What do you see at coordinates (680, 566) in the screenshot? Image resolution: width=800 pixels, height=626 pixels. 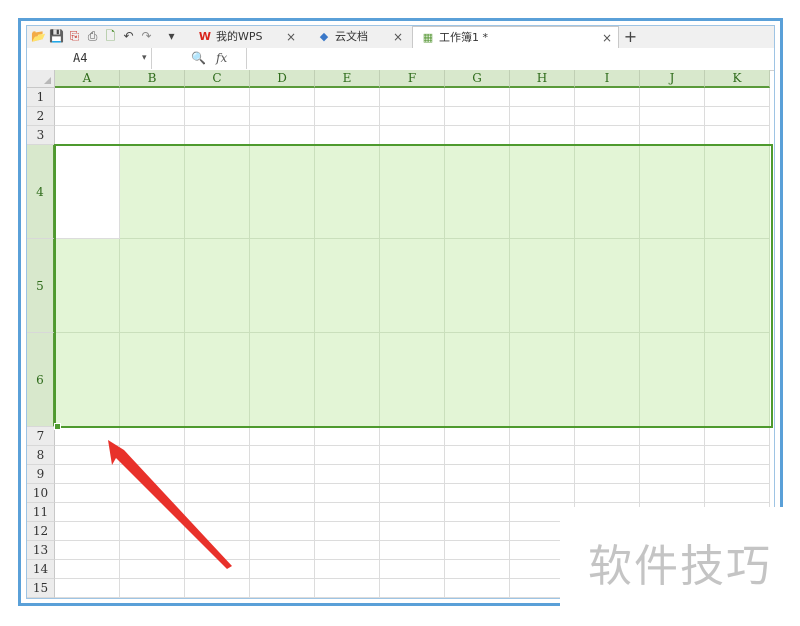 I see `watermark-text: 软件技巧` at bounding box center [680, 566].